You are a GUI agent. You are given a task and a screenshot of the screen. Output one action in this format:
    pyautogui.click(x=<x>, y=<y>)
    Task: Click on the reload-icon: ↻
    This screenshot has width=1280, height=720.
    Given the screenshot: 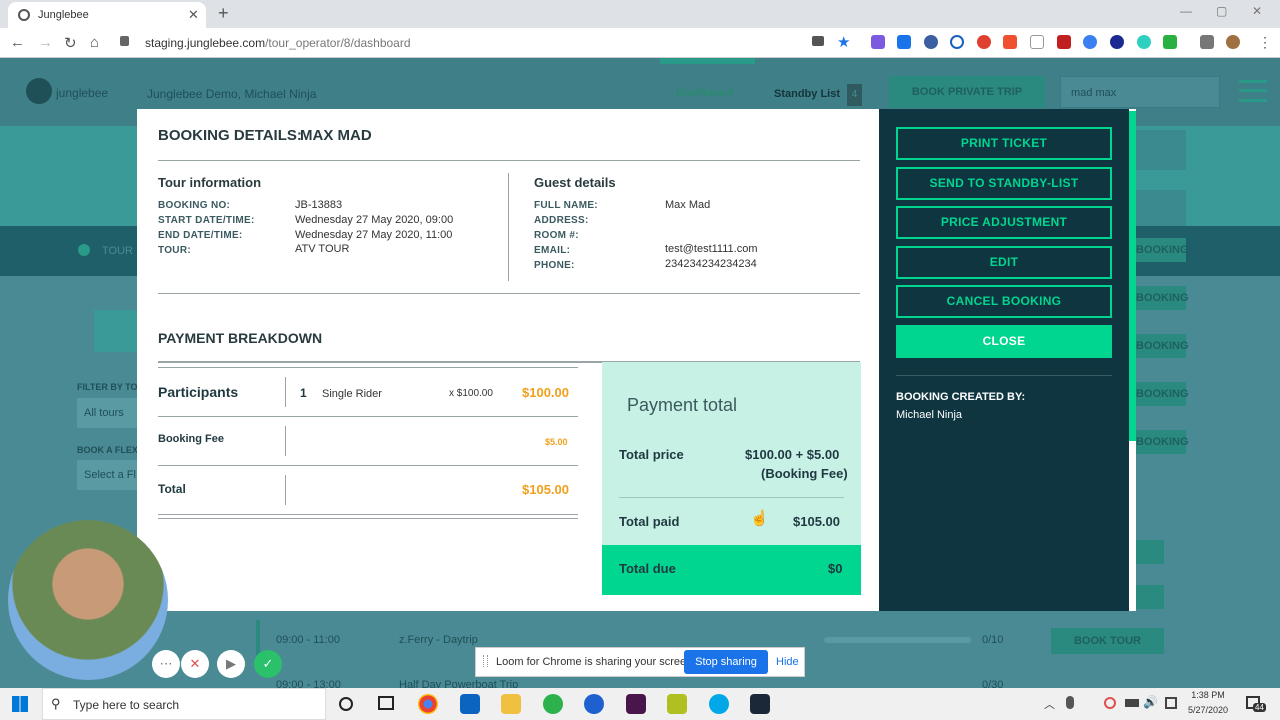 What is the action you would take?
    pyautogui.click(x=70, y=43)
    